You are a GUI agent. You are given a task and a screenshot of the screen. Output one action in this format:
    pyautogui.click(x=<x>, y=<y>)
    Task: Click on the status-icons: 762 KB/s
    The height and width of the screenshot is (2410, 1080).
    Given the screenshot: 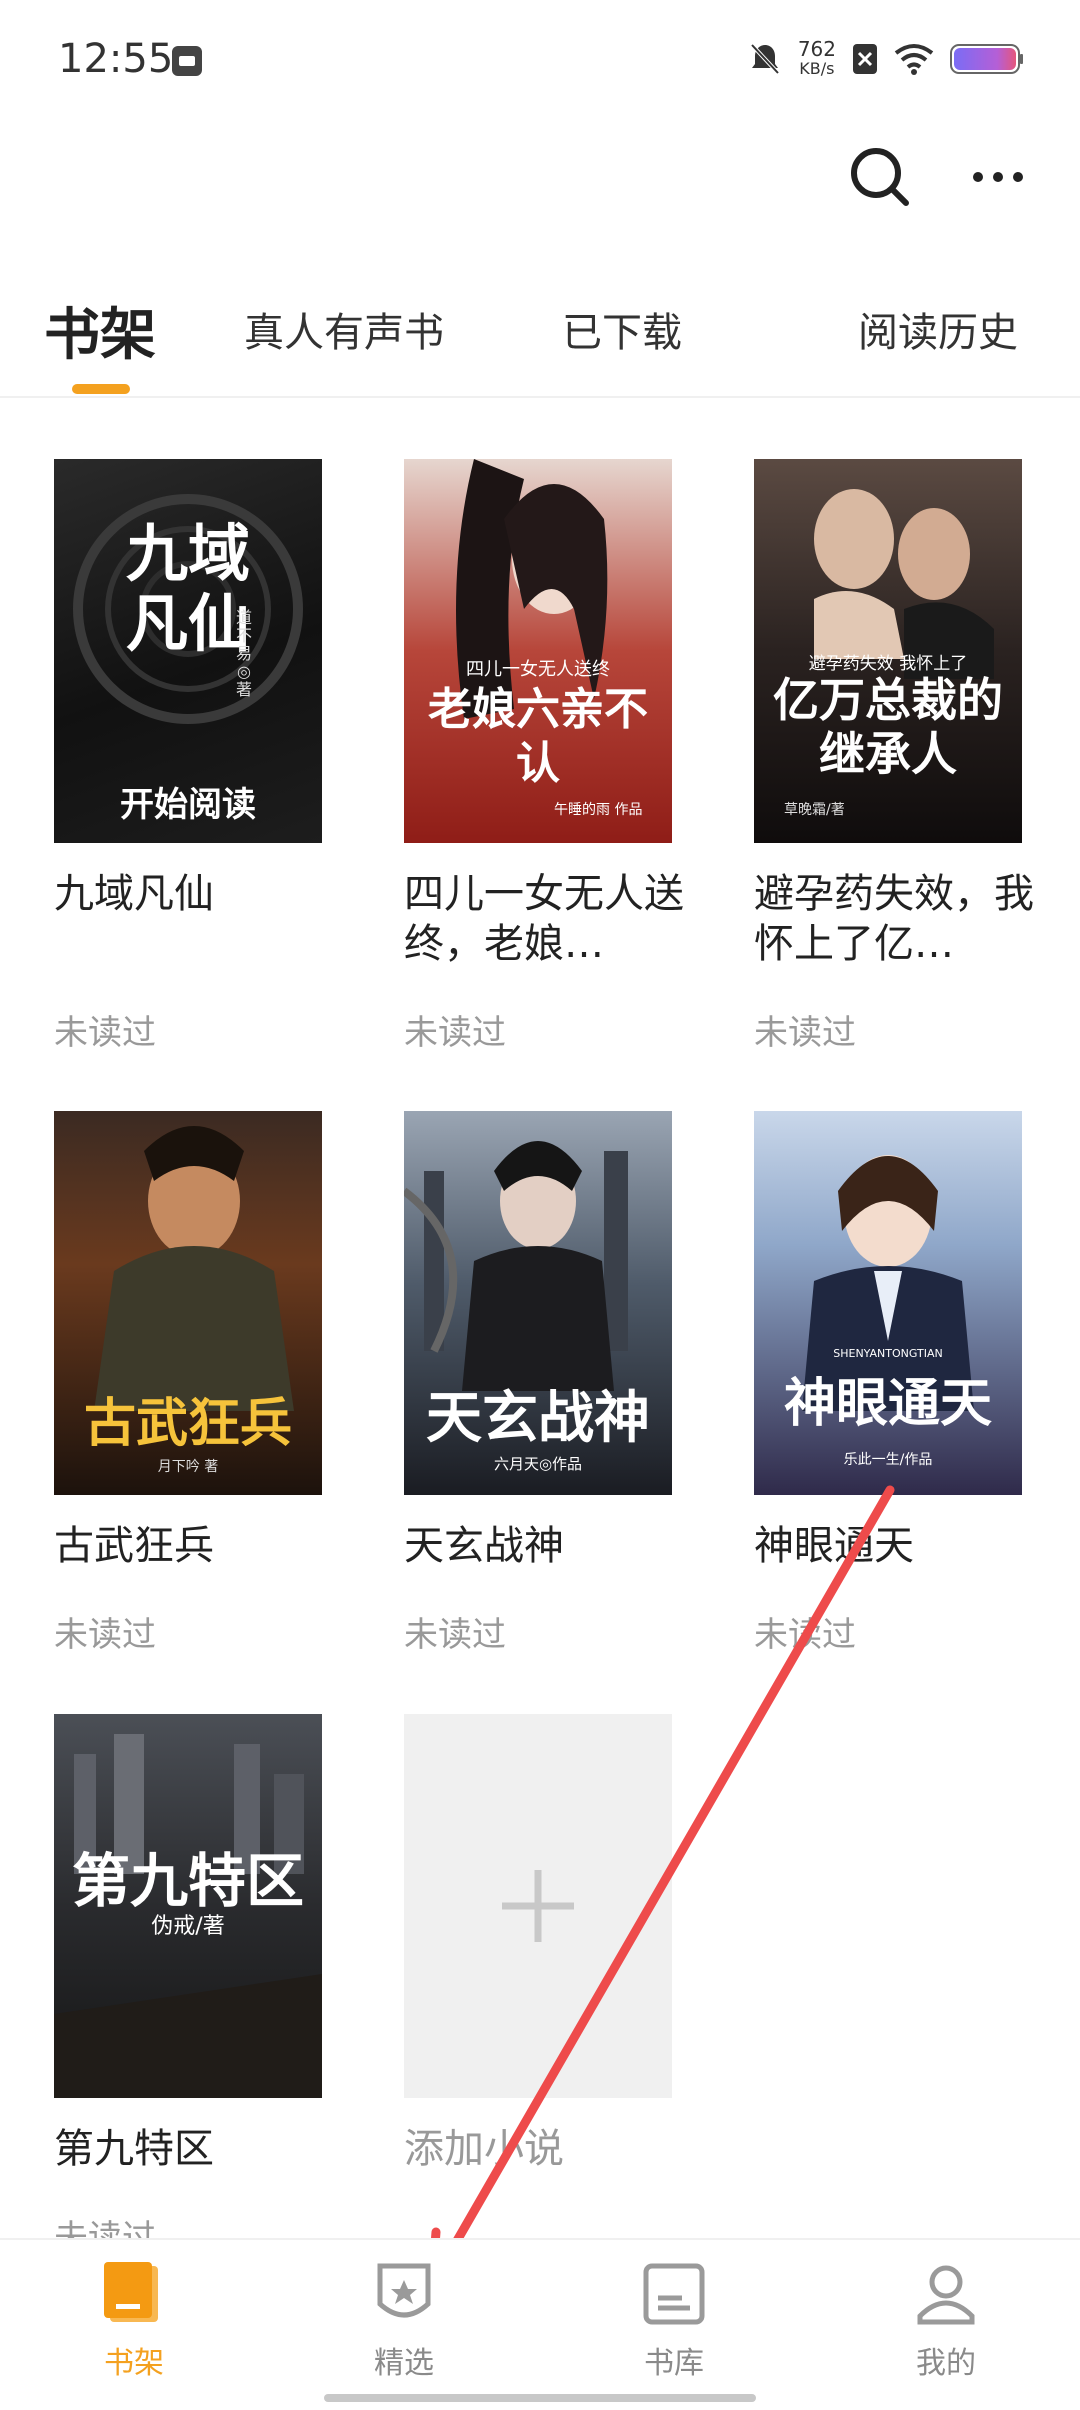 What is the action you would take?
    pyautogui.click(x=886, y=57)
    